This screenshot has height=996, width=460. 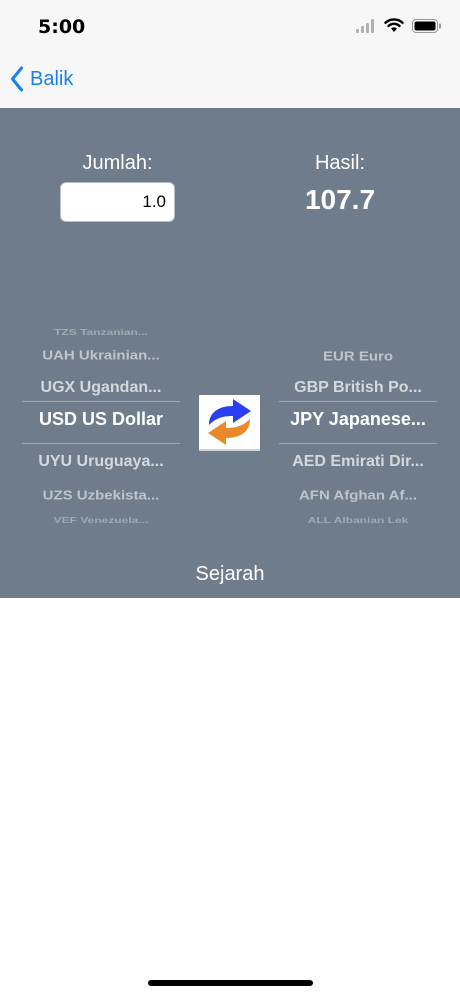 I want to click on back-label: Balik, so click(x=52, y=78).